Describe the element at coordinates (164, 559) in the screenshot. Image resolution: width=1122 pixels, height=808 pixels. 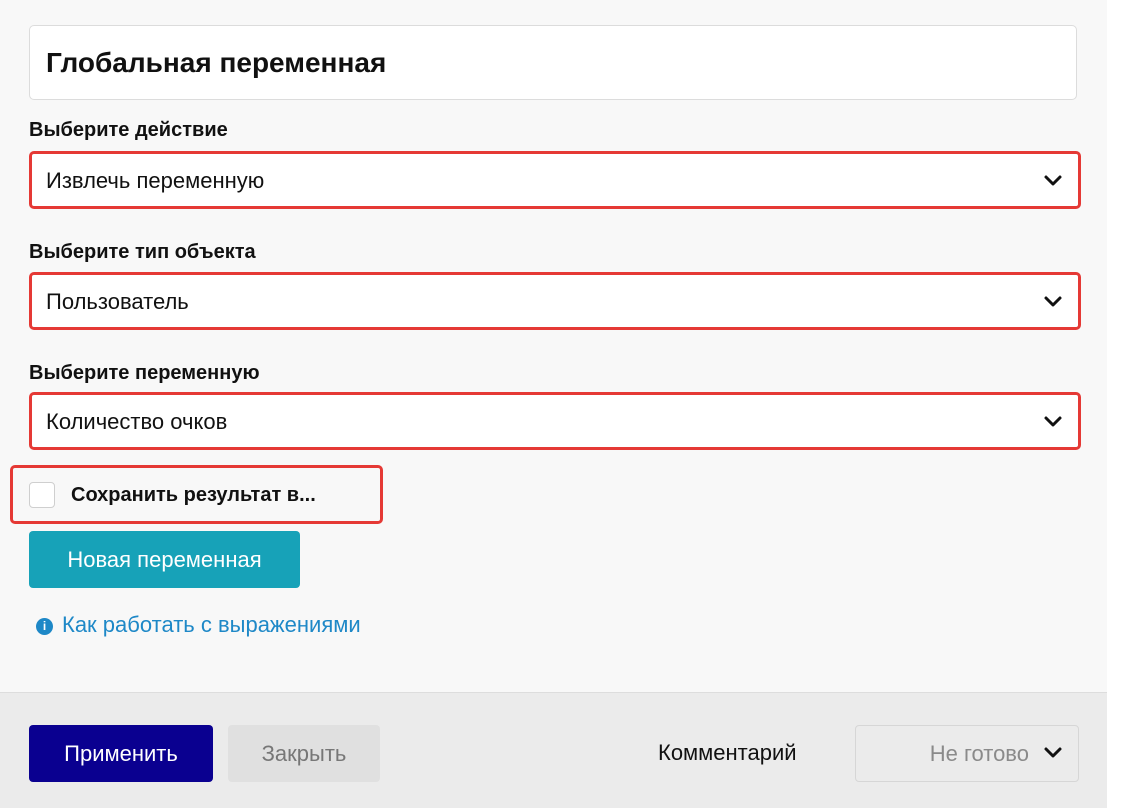
I see `new-variable-button: Новая переменная` at that location.